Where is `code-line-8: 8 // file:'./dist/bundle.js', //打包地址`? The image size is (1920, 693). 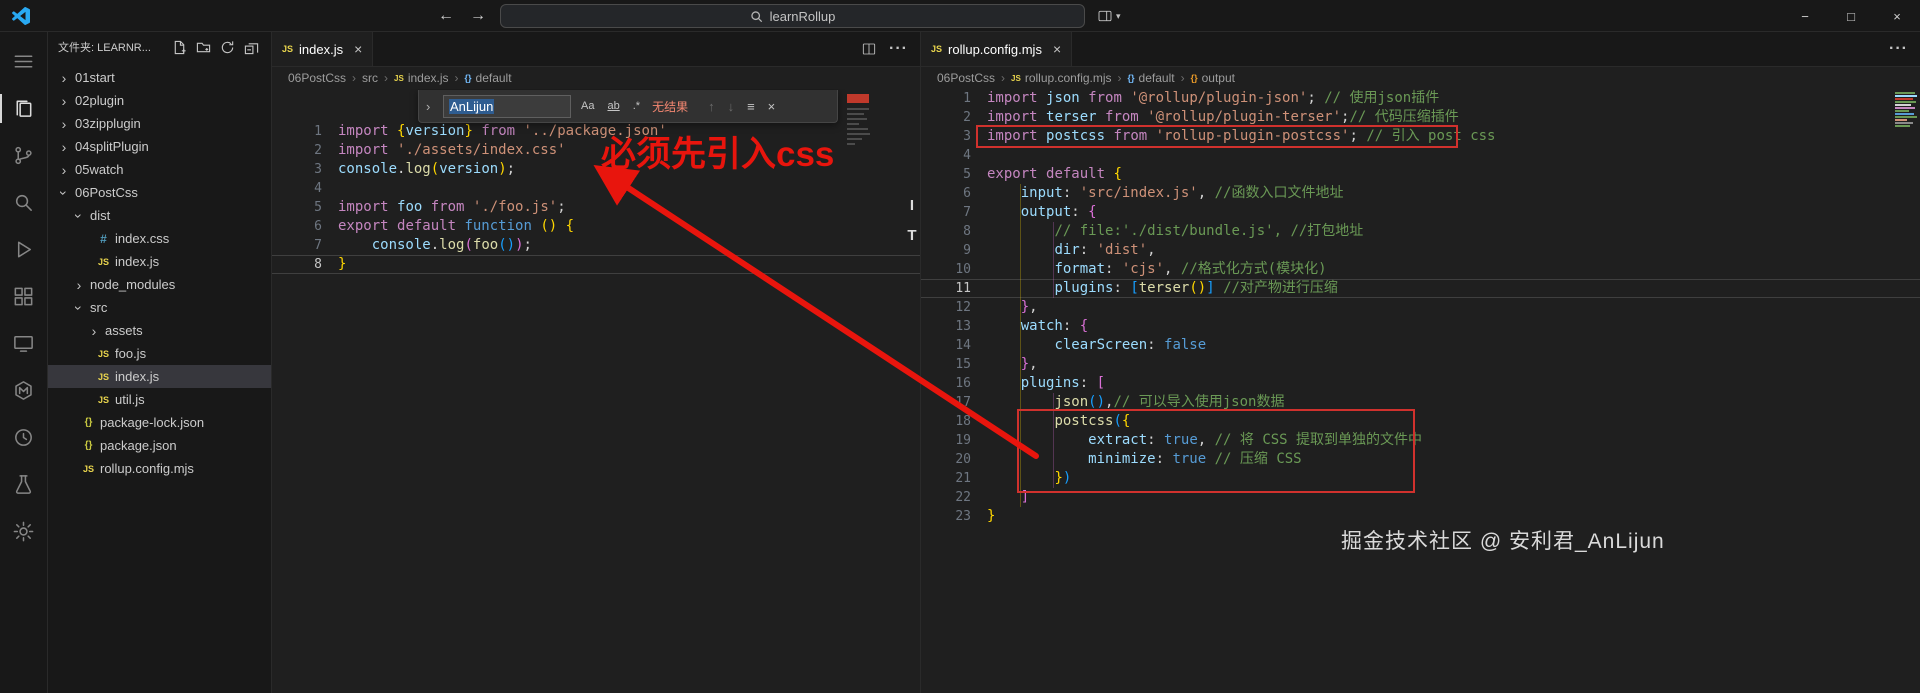
code-line-8: 8 // file:'./dist/bundle.js', //打包地址 is located at coordinates (1420, 231).